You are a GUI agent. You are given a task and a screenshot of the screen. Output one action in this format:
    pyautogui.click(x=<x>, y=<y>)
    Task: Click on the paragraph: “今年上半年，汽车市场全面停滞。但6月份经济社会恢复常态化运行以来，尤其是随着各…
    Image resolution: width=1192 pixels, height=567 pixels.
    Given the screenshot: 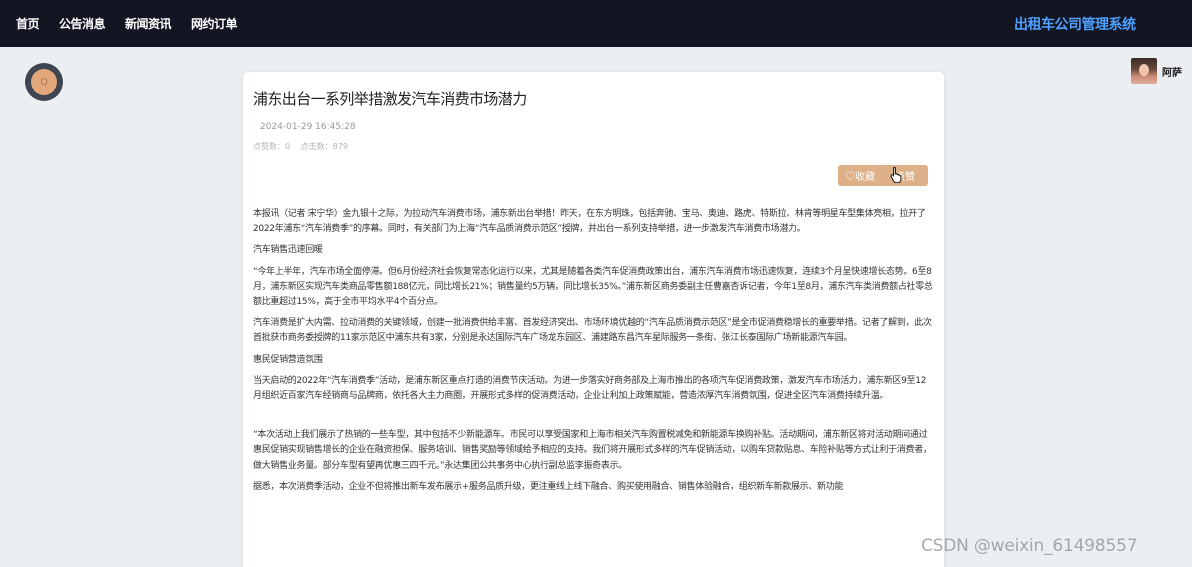 What is the action you would take?
    pyautogui.click(x=593, y=287)
    